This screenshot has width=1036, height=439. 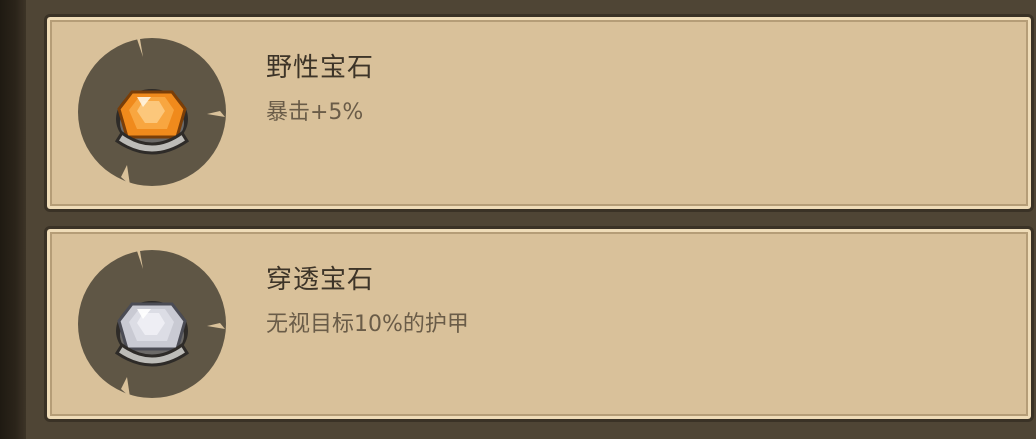 I want to click on gem-effect: 无视目标10%的护甲, so click(x=367, y=324).